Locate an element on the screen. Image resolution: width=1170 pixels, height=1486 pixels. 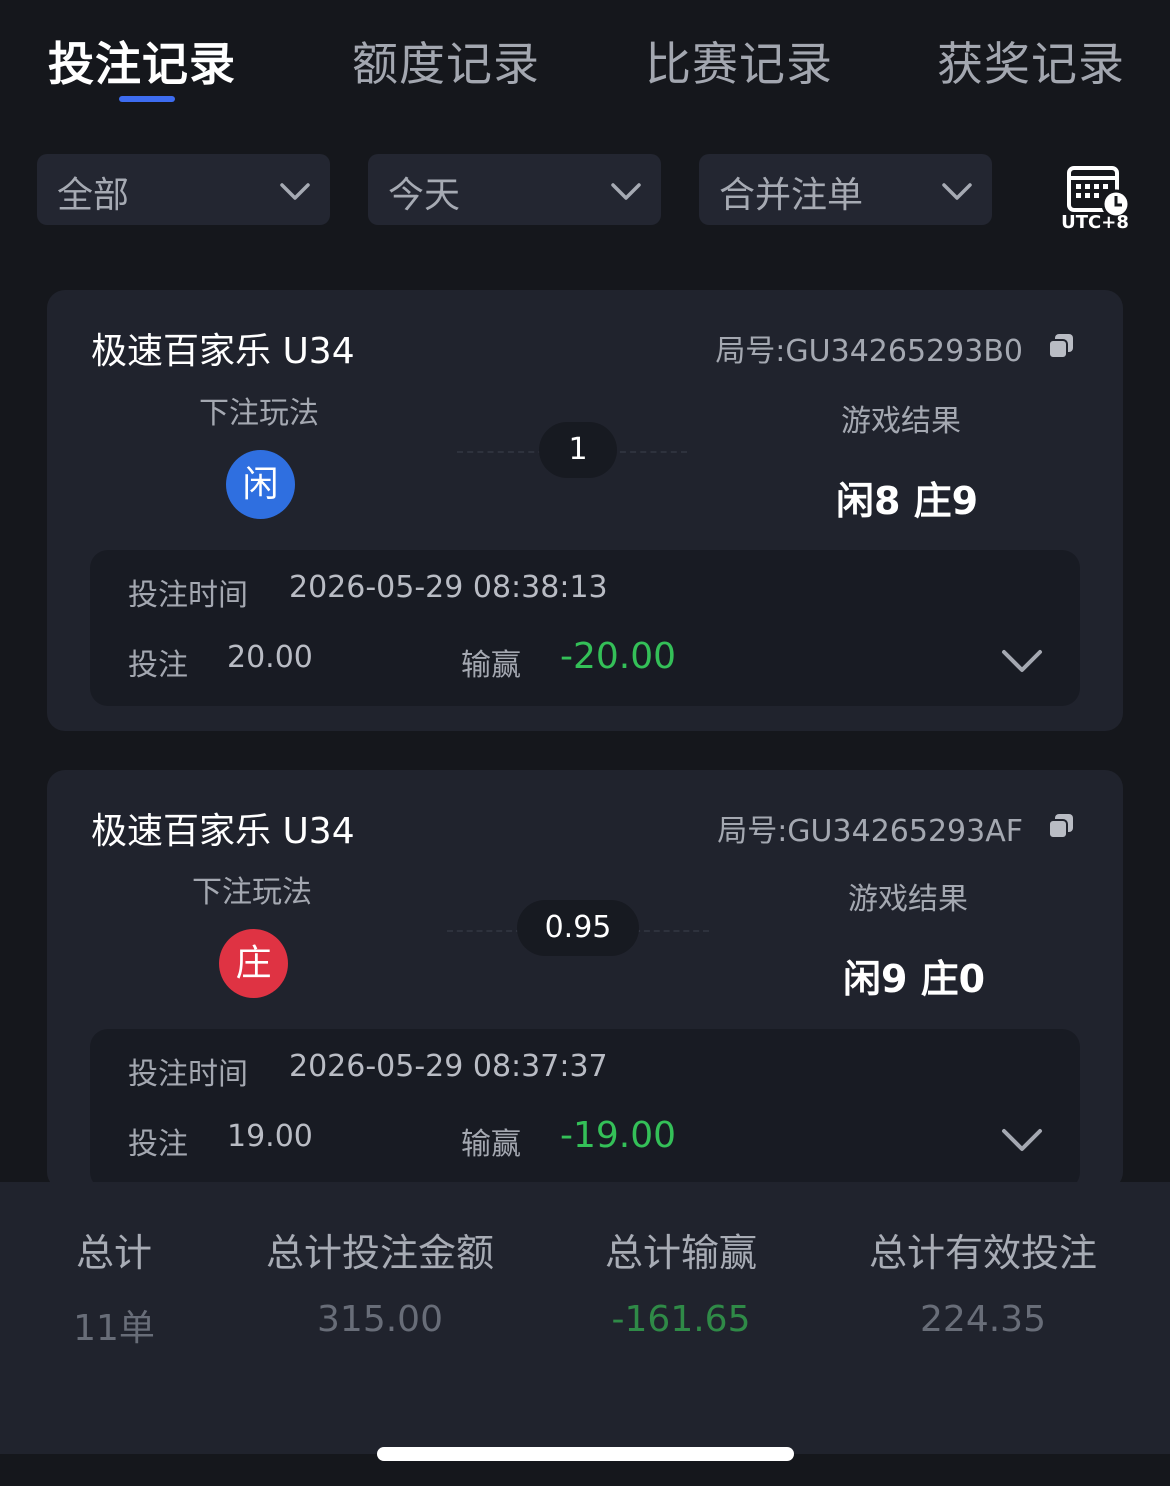
stake-value: 19.00 is located at coordinates (270, 1136).